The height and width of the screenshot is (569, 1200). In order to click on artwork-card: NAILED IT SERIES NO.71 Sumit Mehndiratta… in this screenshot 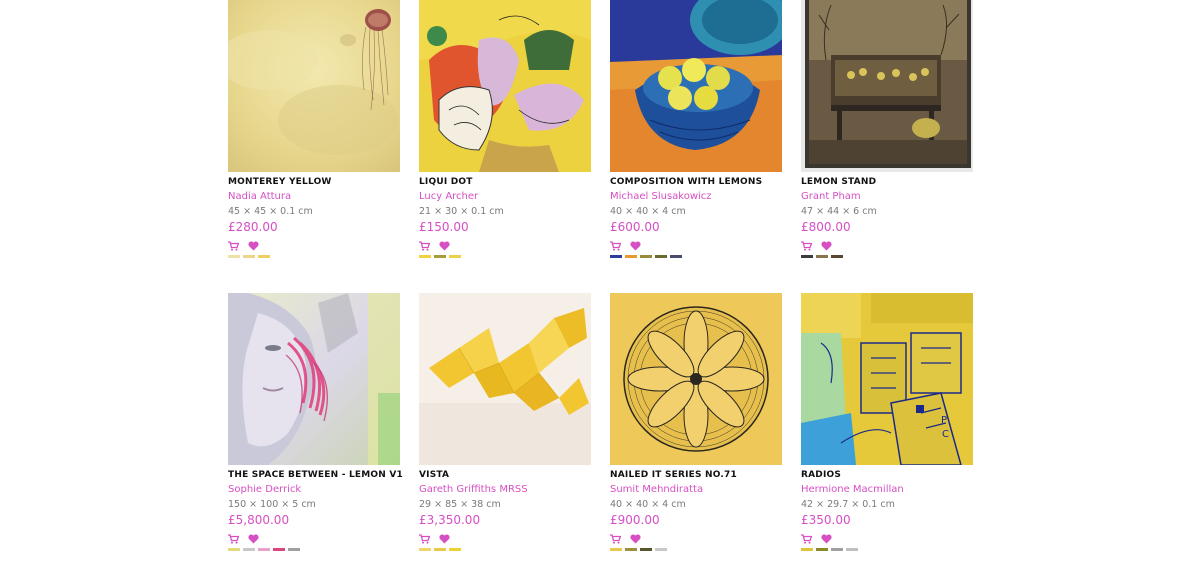, I will do `click(696, 422)`.